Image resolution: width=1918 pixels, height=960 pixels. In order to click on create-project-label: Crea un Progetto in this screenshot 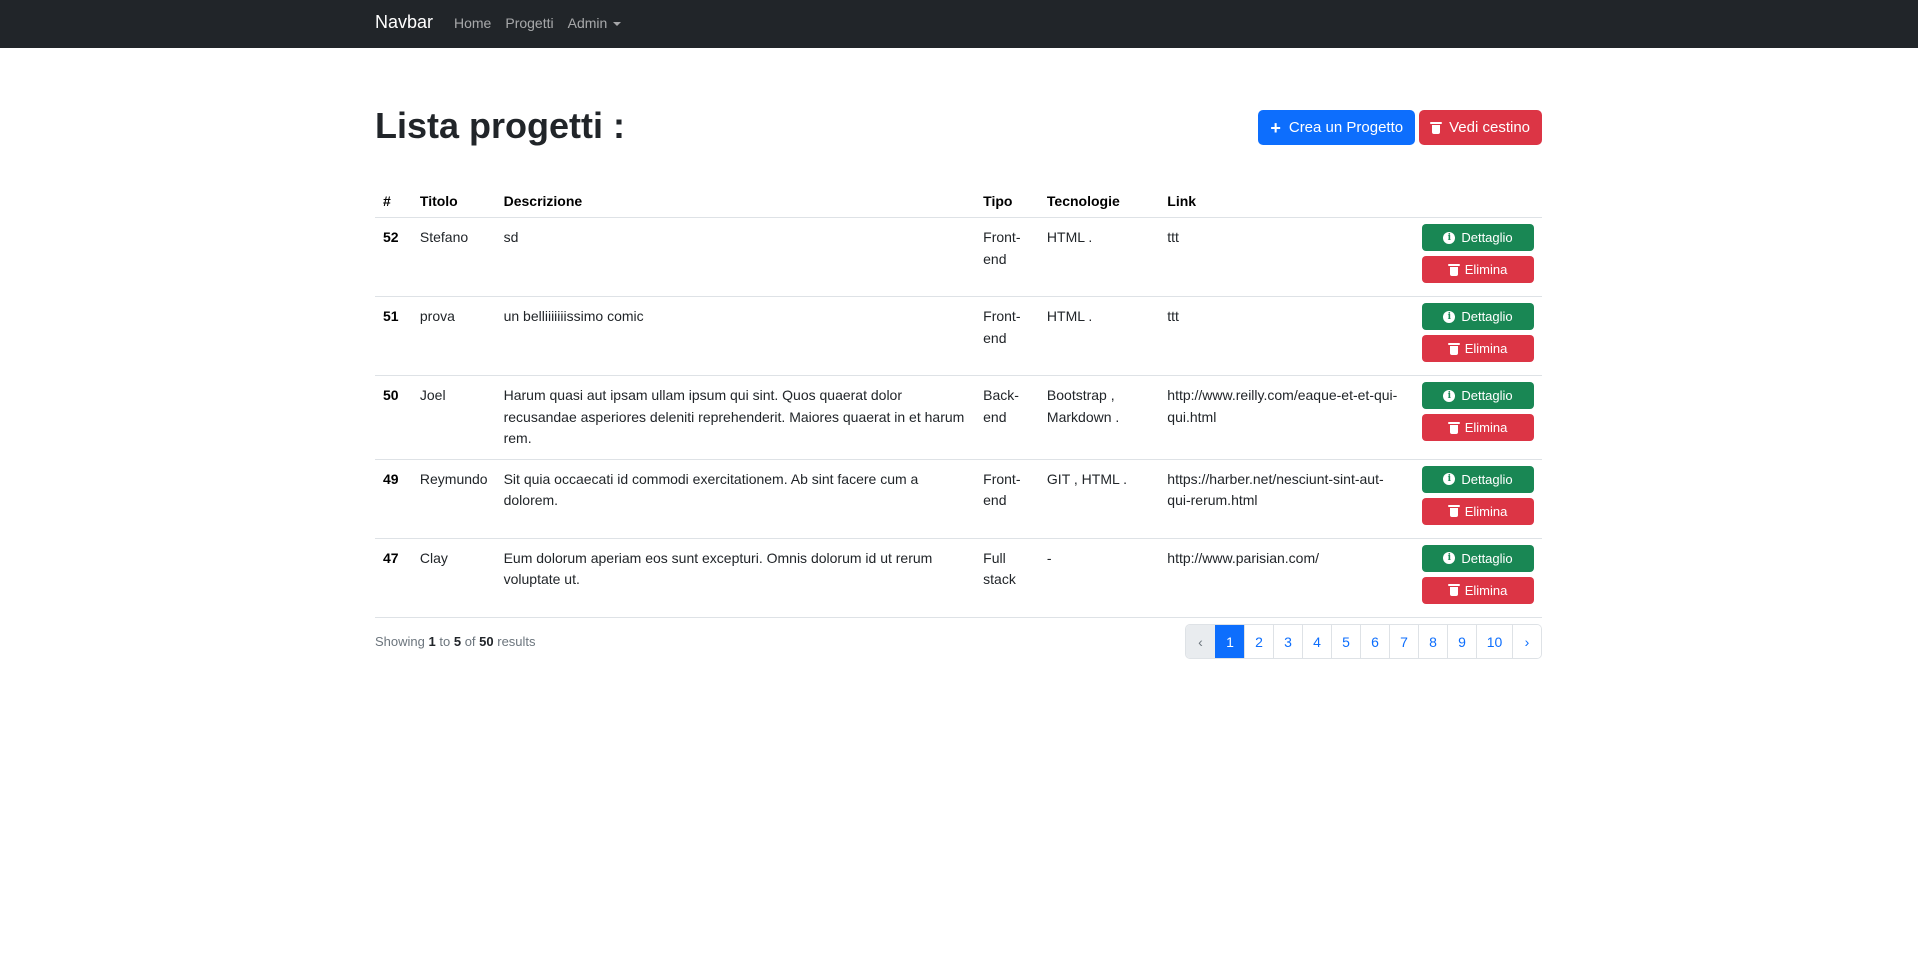, I will do `click(1346, 127)`.